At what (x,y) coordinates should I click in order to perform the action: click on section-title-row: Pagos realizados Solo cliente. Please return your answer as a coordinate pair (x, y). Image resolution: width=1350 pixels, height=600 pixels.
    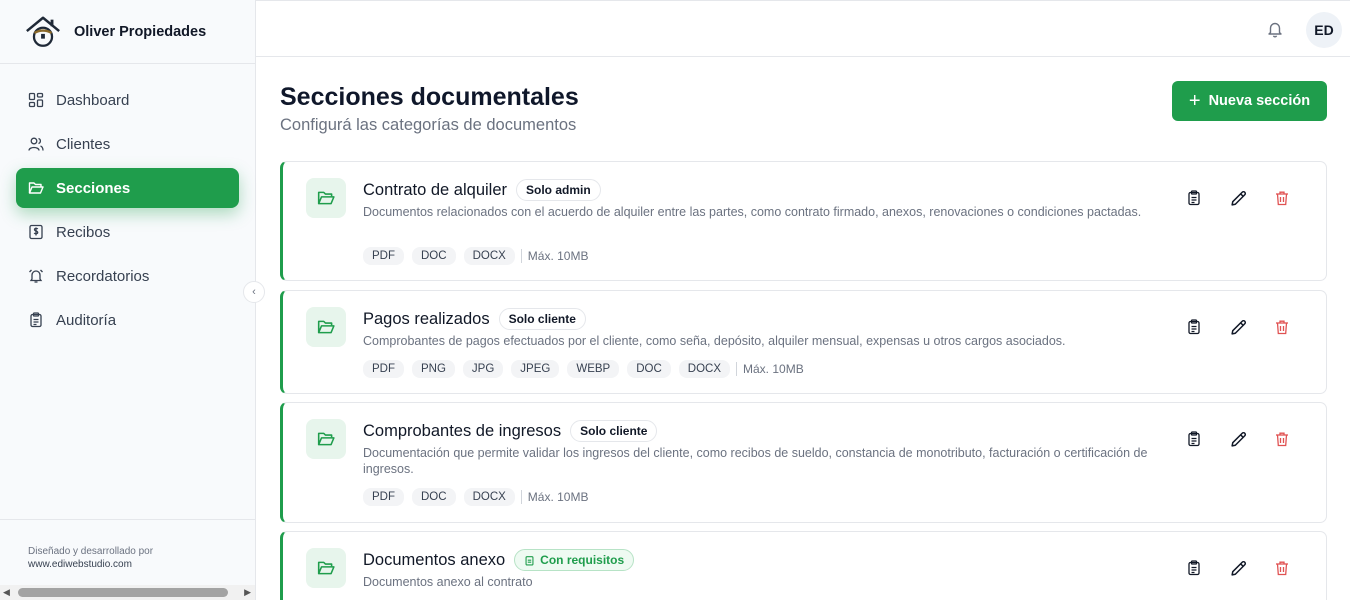
    Looking at the image, I should click on (474, 319).